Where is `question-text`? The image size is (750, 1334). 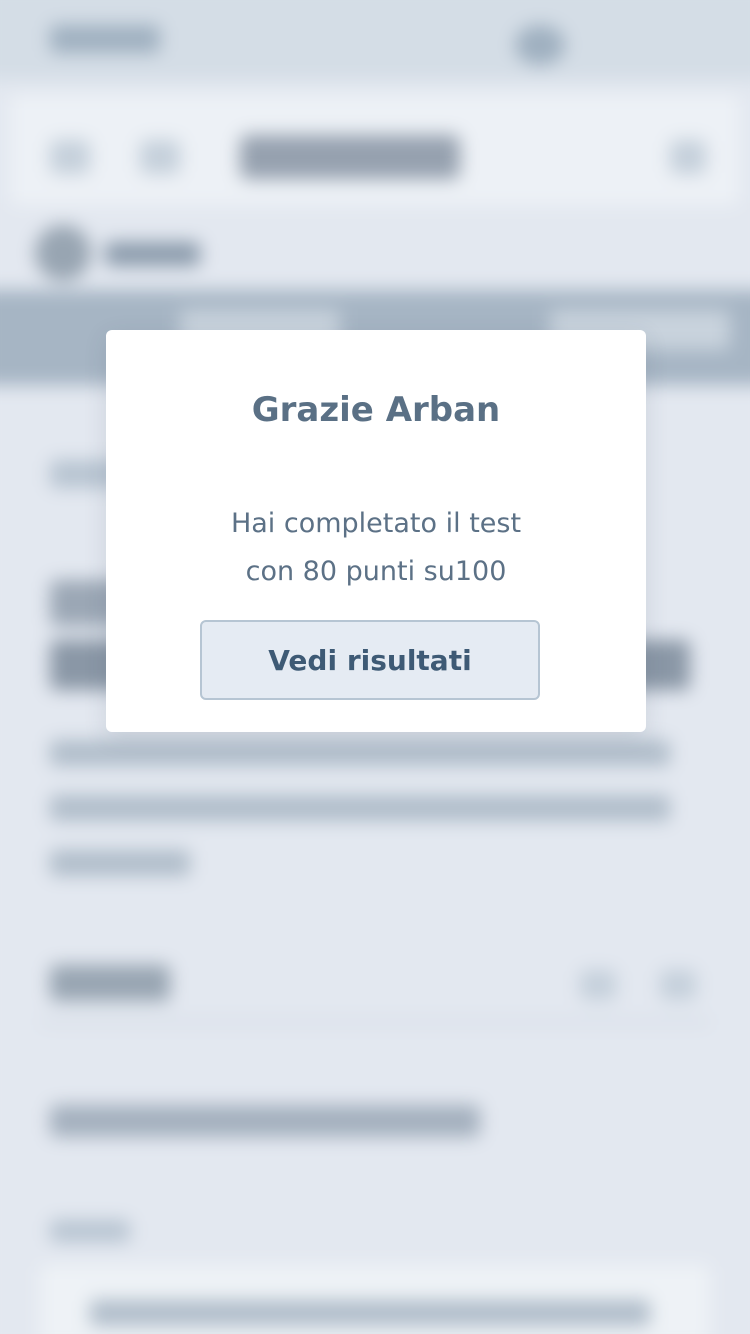
question-text is located at coordinates (265, 1121).